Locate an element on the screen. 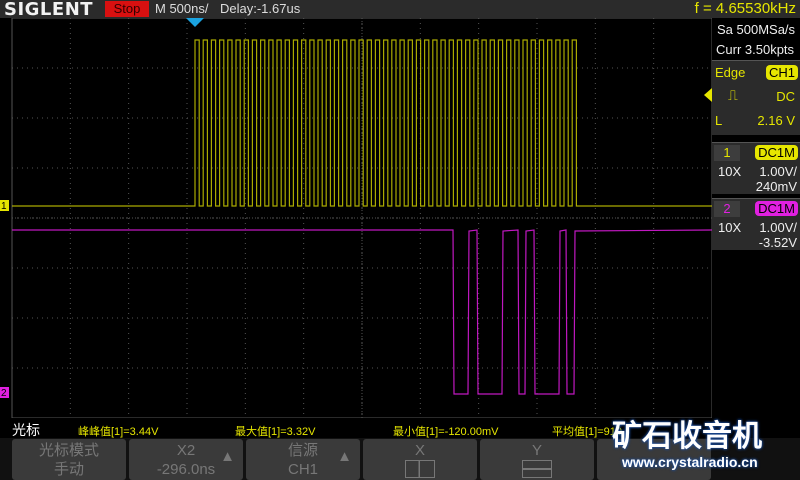  softkey-source: 信源 CH1 ▲ is located at coordinates (303, 459).